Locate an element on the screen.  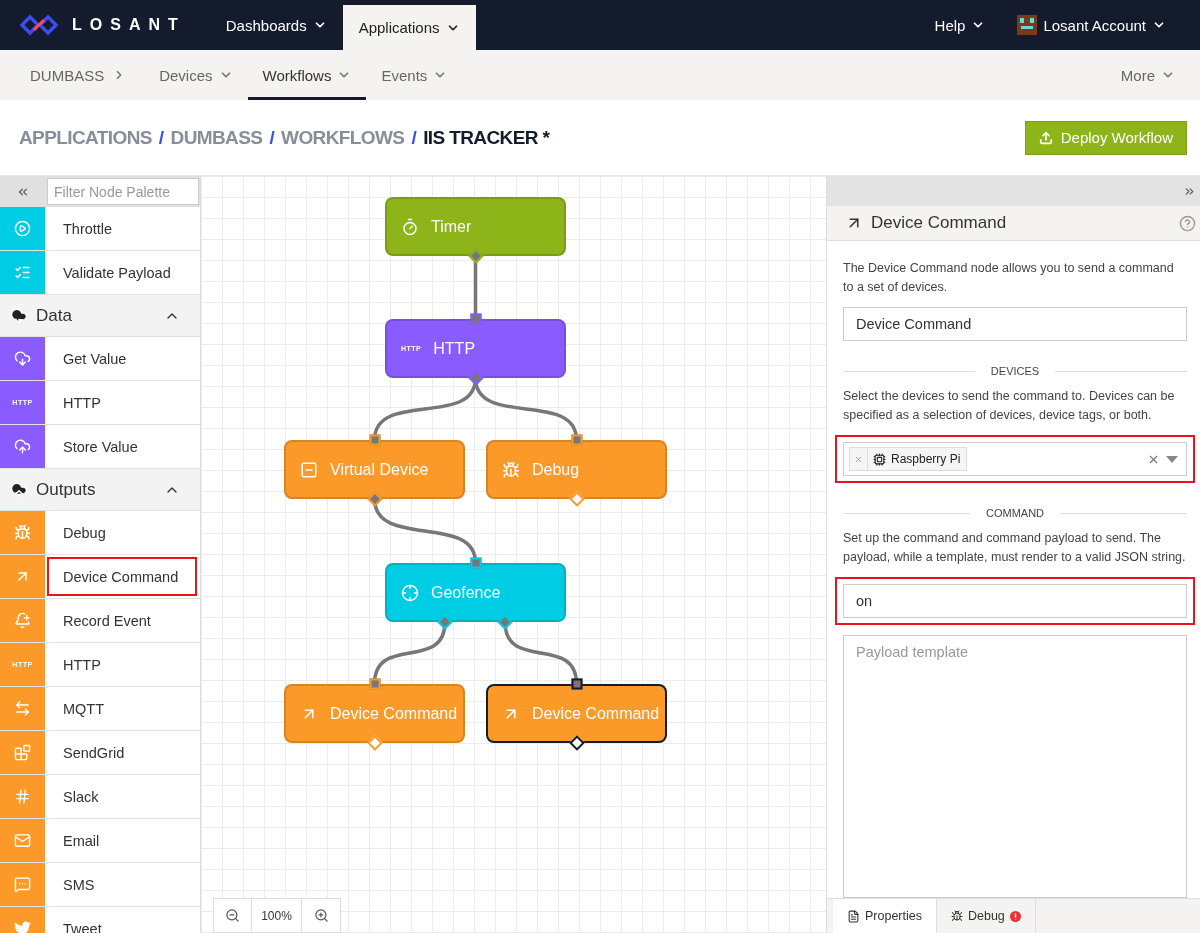
nav-menu: Dashboards is located at coordinates (276, 25).